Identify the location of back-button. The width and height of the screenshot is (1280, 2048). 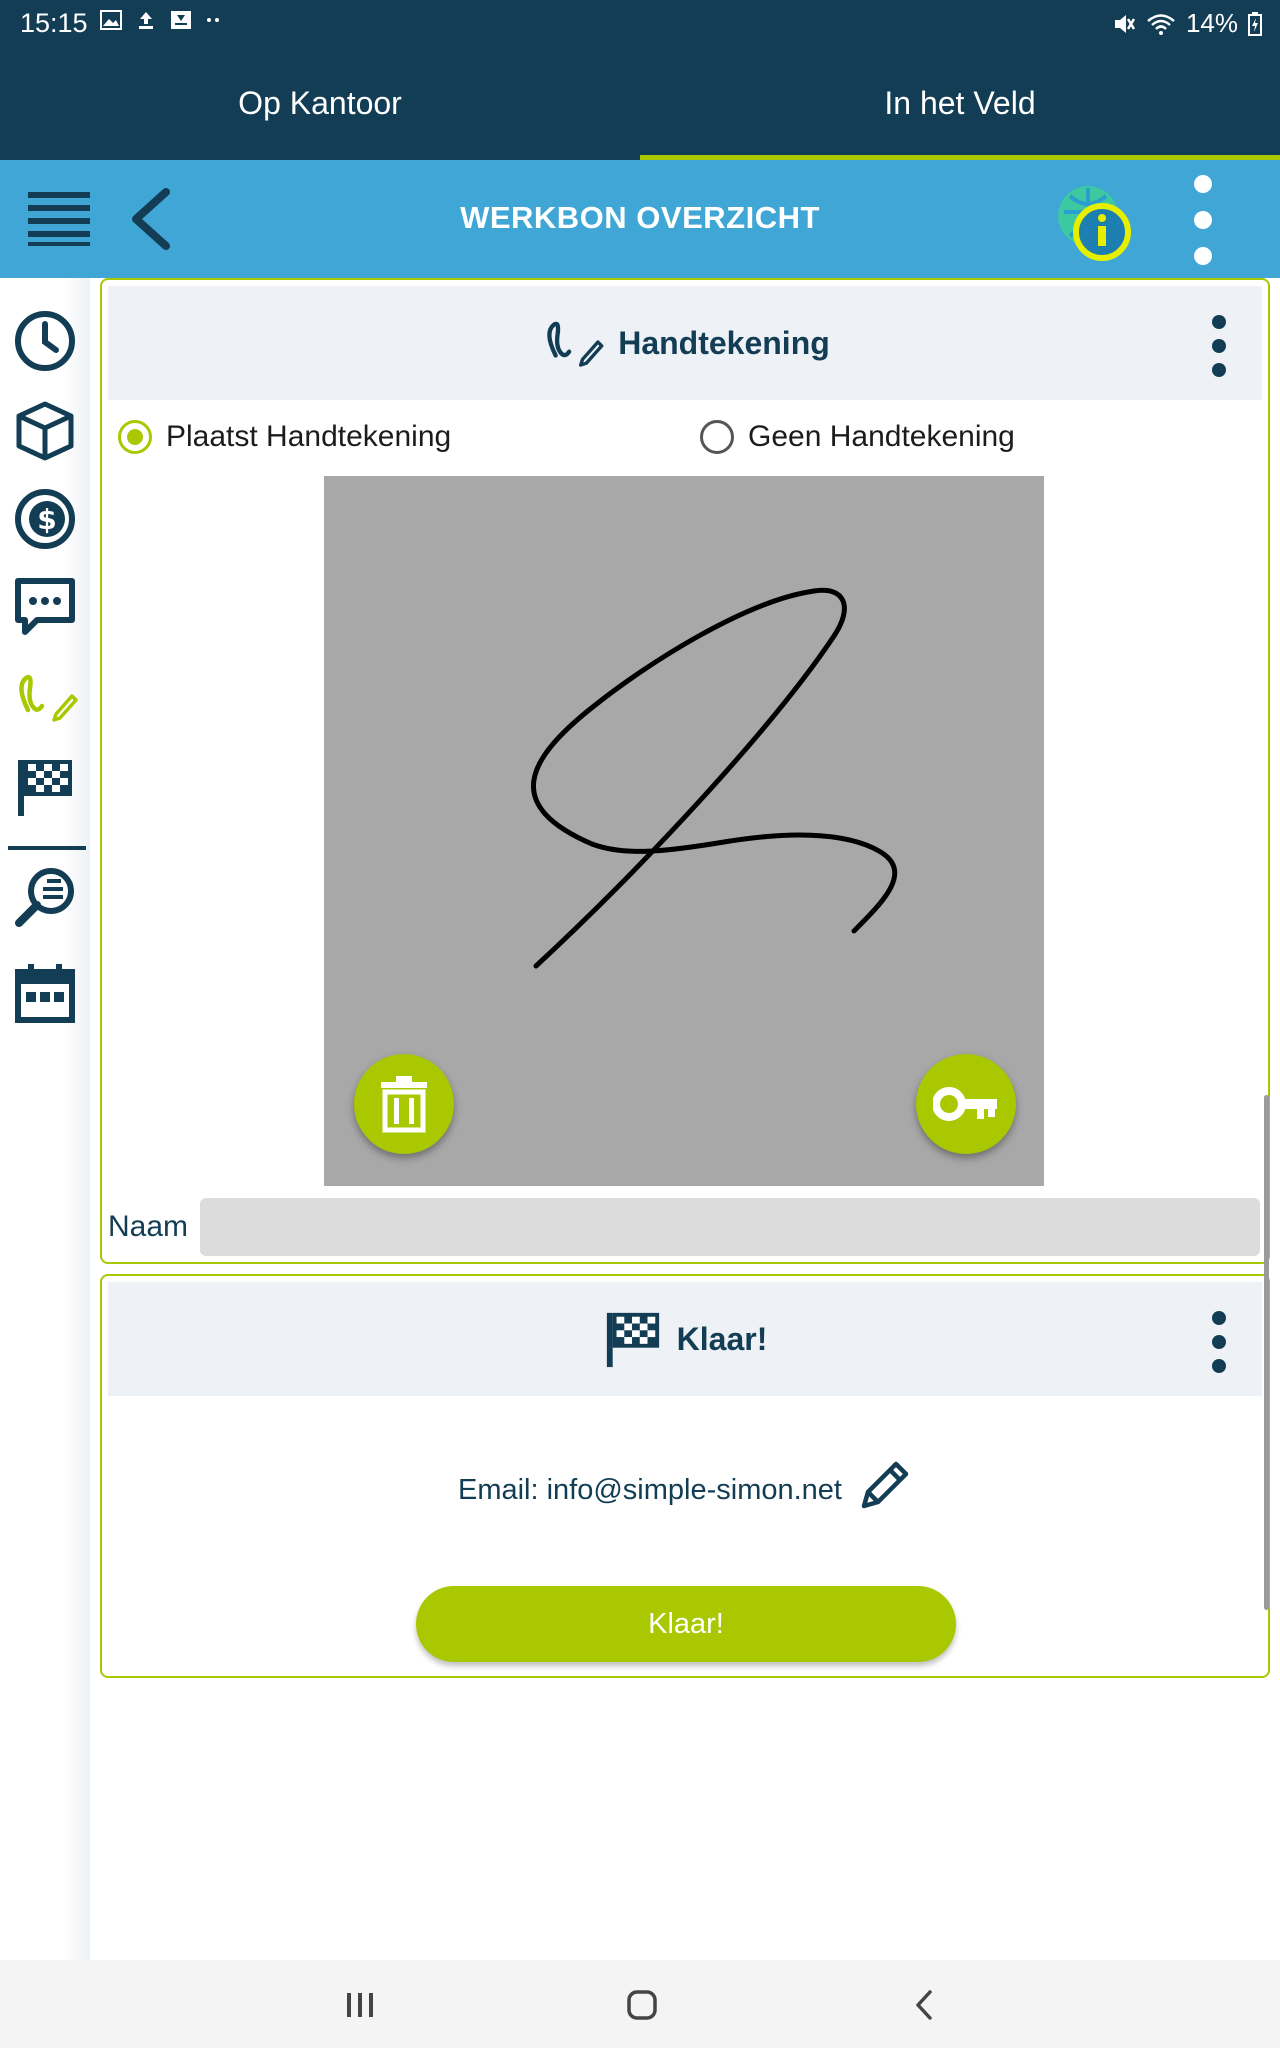
(150, 221).